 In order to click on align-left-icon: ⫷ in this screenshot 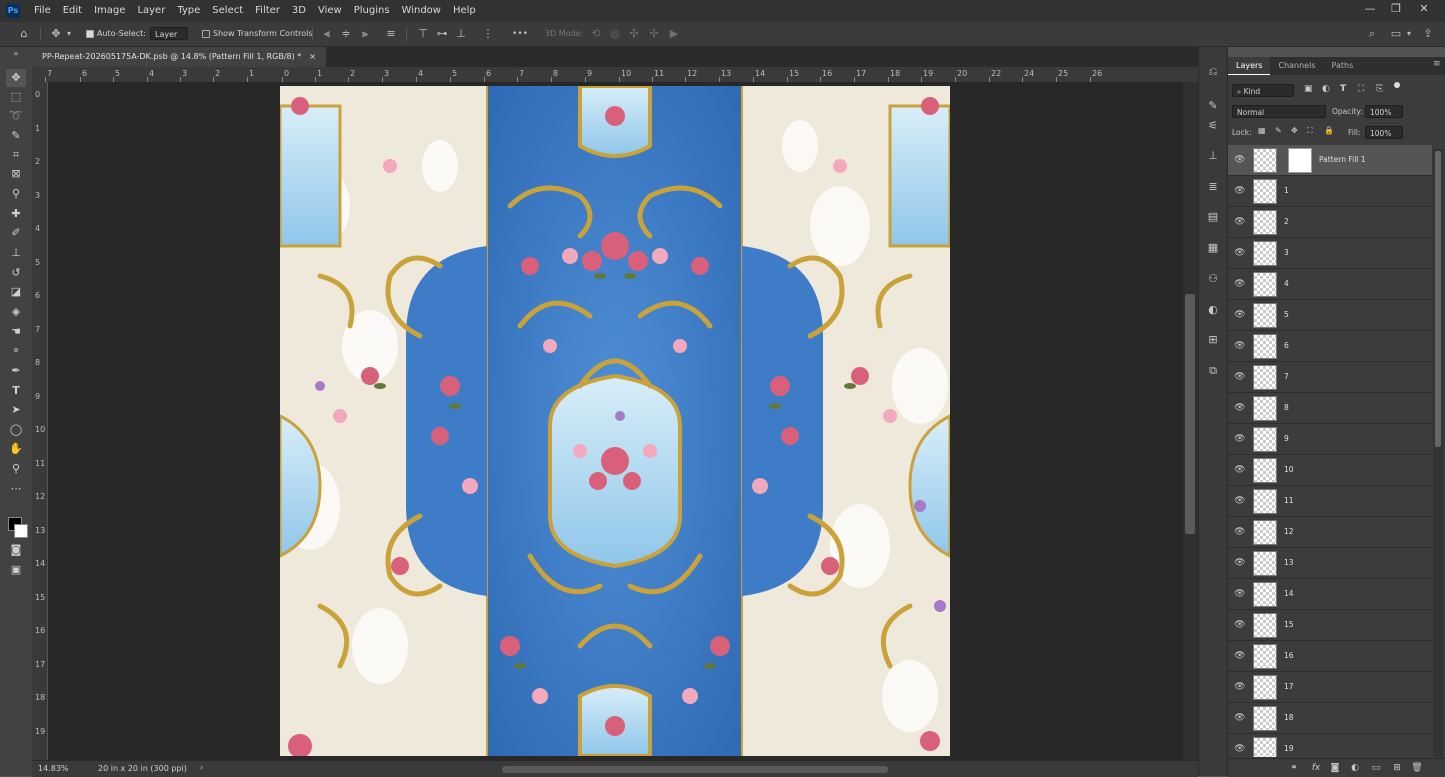, I will do `click(327, 34)`.